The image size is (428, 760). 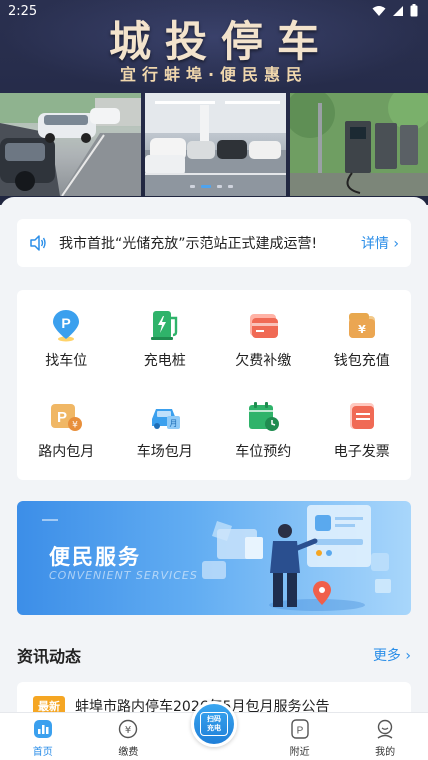 I want to click on service-label: 欠费补缴, so click(x=263, y=361).